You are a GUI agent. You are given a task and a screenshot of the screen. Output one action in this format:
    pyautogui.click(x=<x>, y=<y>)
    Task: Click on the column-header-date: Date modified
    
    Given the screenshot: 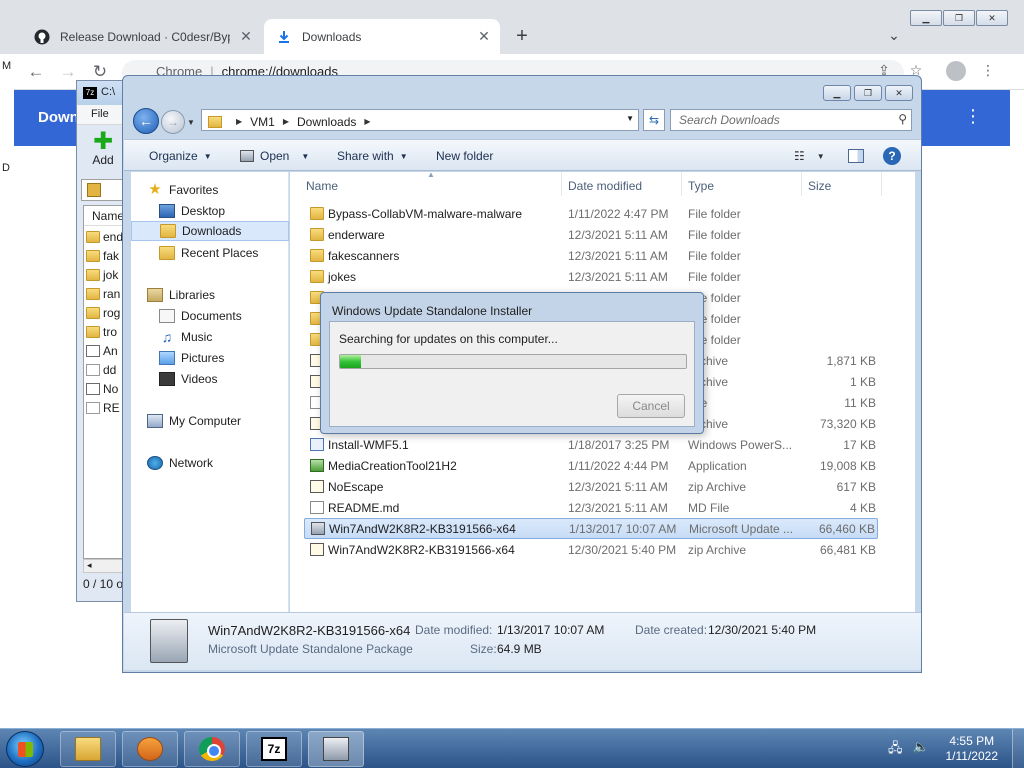 What is the action you would take?
    pyautogui.click(x=622, y=184)
    